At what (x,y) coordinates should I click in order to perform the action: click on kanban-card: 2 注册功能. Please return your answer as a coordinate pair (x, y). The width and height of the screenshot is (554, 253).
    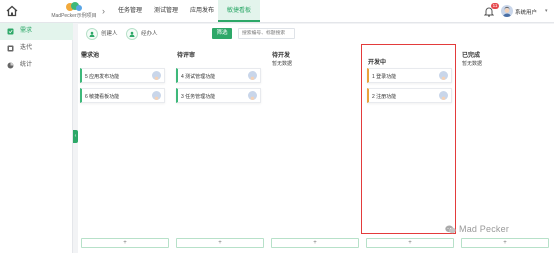
    Looking at the image, I should click on (409, 95).